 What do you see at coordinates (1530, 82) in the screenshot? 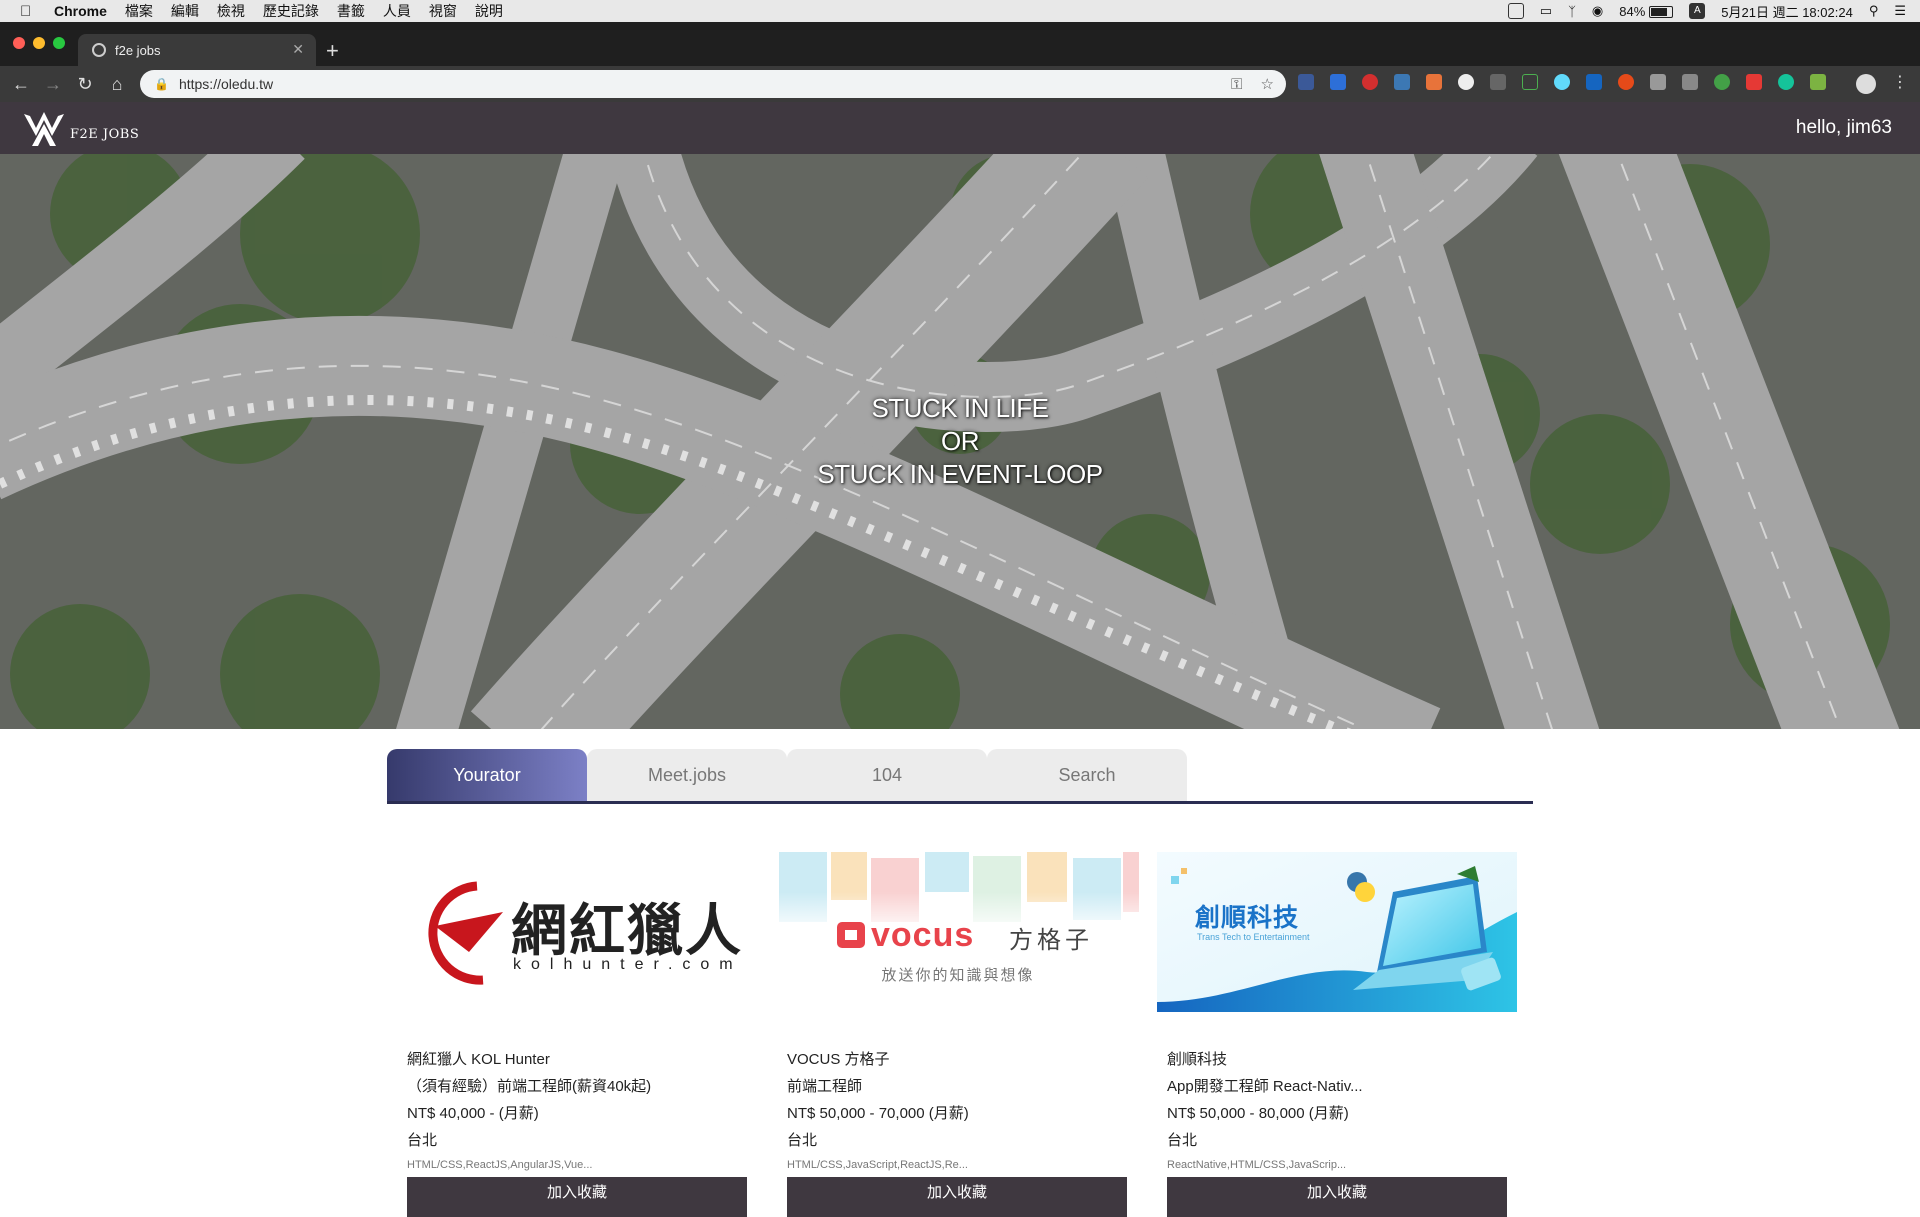
I see `extension-crop-icon` at bounding box center [1530, 82].